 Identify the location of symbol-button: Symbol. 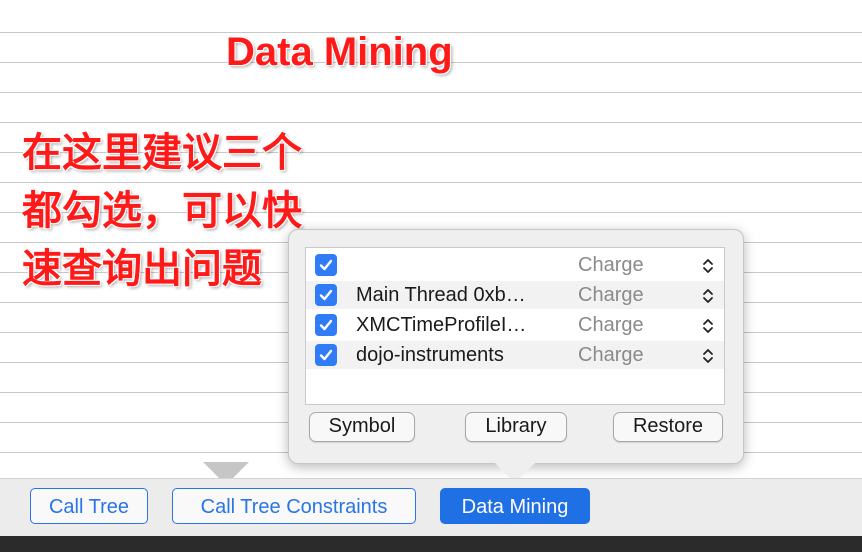
(362, 427).